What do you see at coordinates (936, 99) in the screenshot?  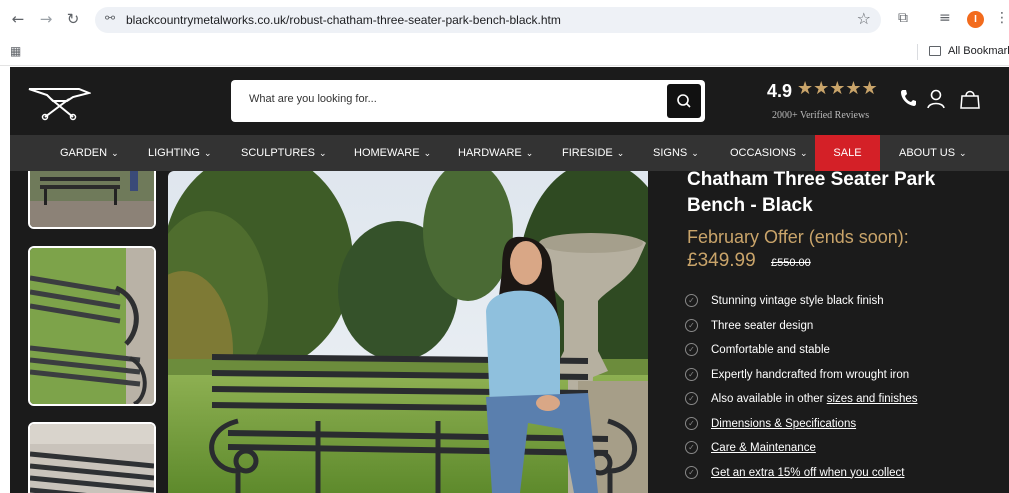 I see `user-icon` at bounding box center [936, 99].